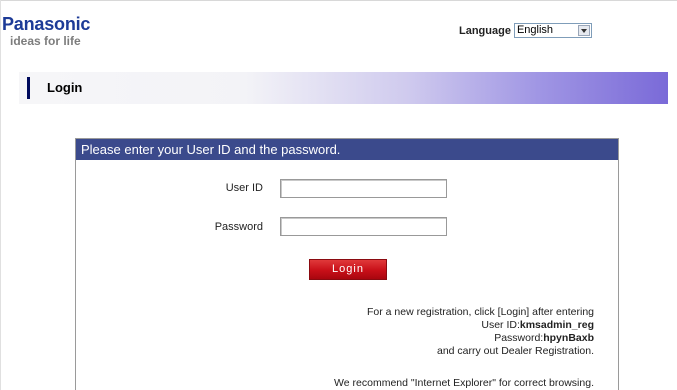 Image resolution: width=677 pixels, height=390 pixels. Describe the element at coordinates (500, 325) in the screenshot. I see `notes-user-id-prefix: User ID:` at that location.